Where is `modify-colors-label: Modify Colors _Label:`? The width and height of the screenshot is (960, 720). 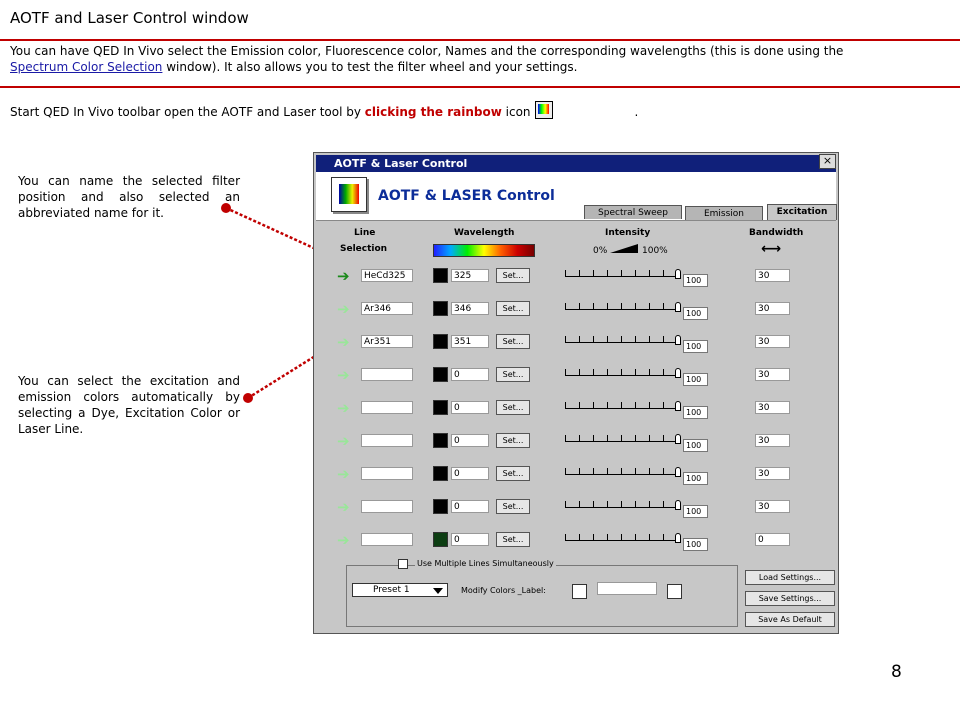 modify-colors-label: Modify Colors _Label: is located at coordinates (503, 590).